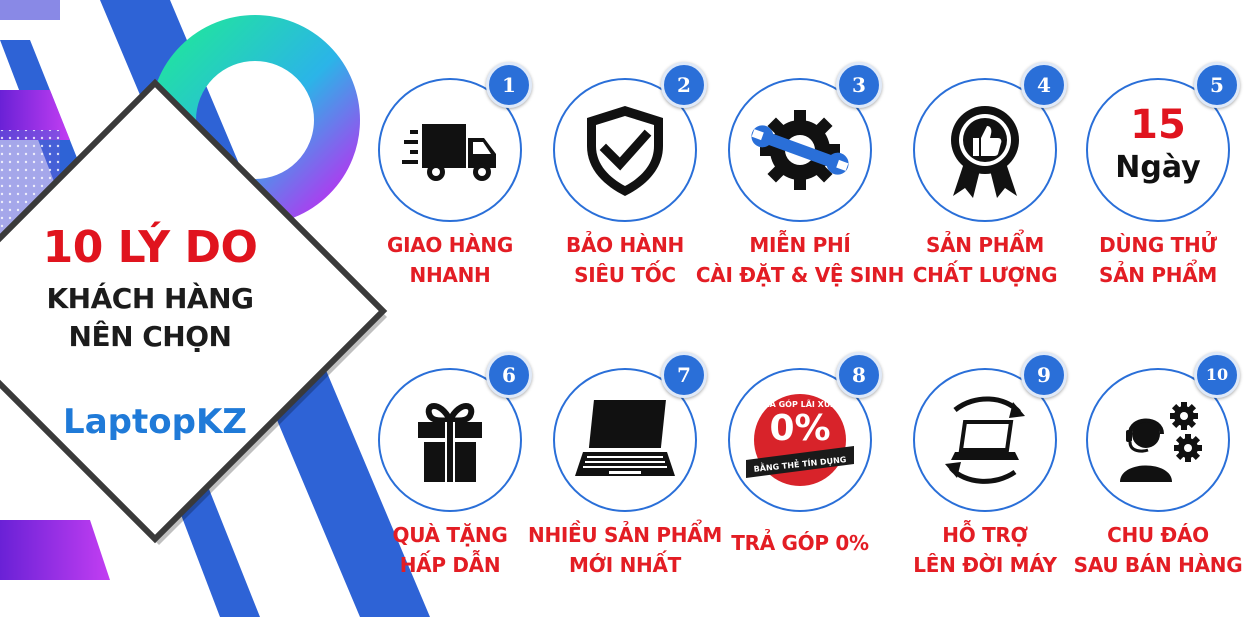  Describe the element at coordinates (150, 336) in the screenshot. I see `headline-line-3: NÊN CHỌN` at that location.